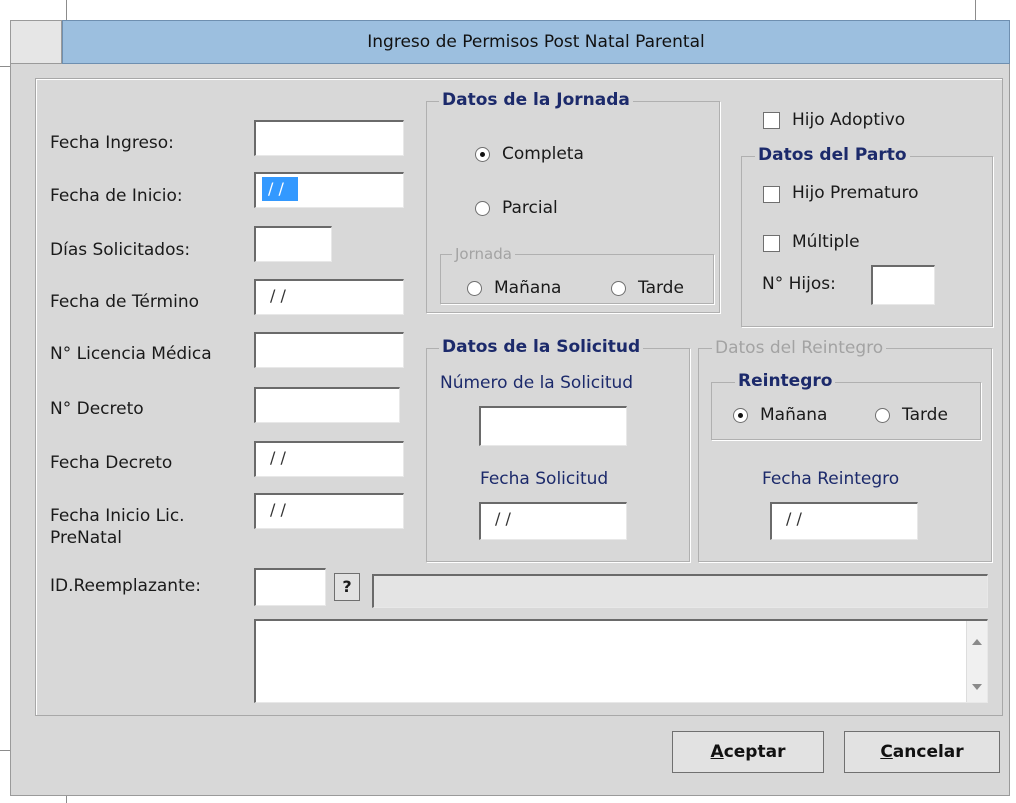 This screenshot has width=1016, height=803. Describe the element at coordinates (482, 208) in the screenshot. I see `radio-parcial` at that location.